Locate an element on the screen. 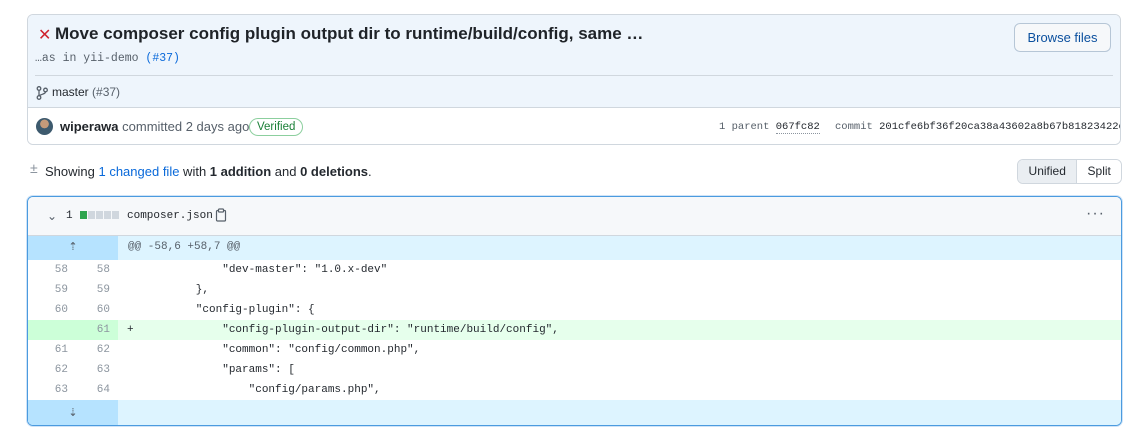 Image resolution: width=1124 pixels, height=431 pixels. verified-badge: Verified is located at coordinates (276, 127).